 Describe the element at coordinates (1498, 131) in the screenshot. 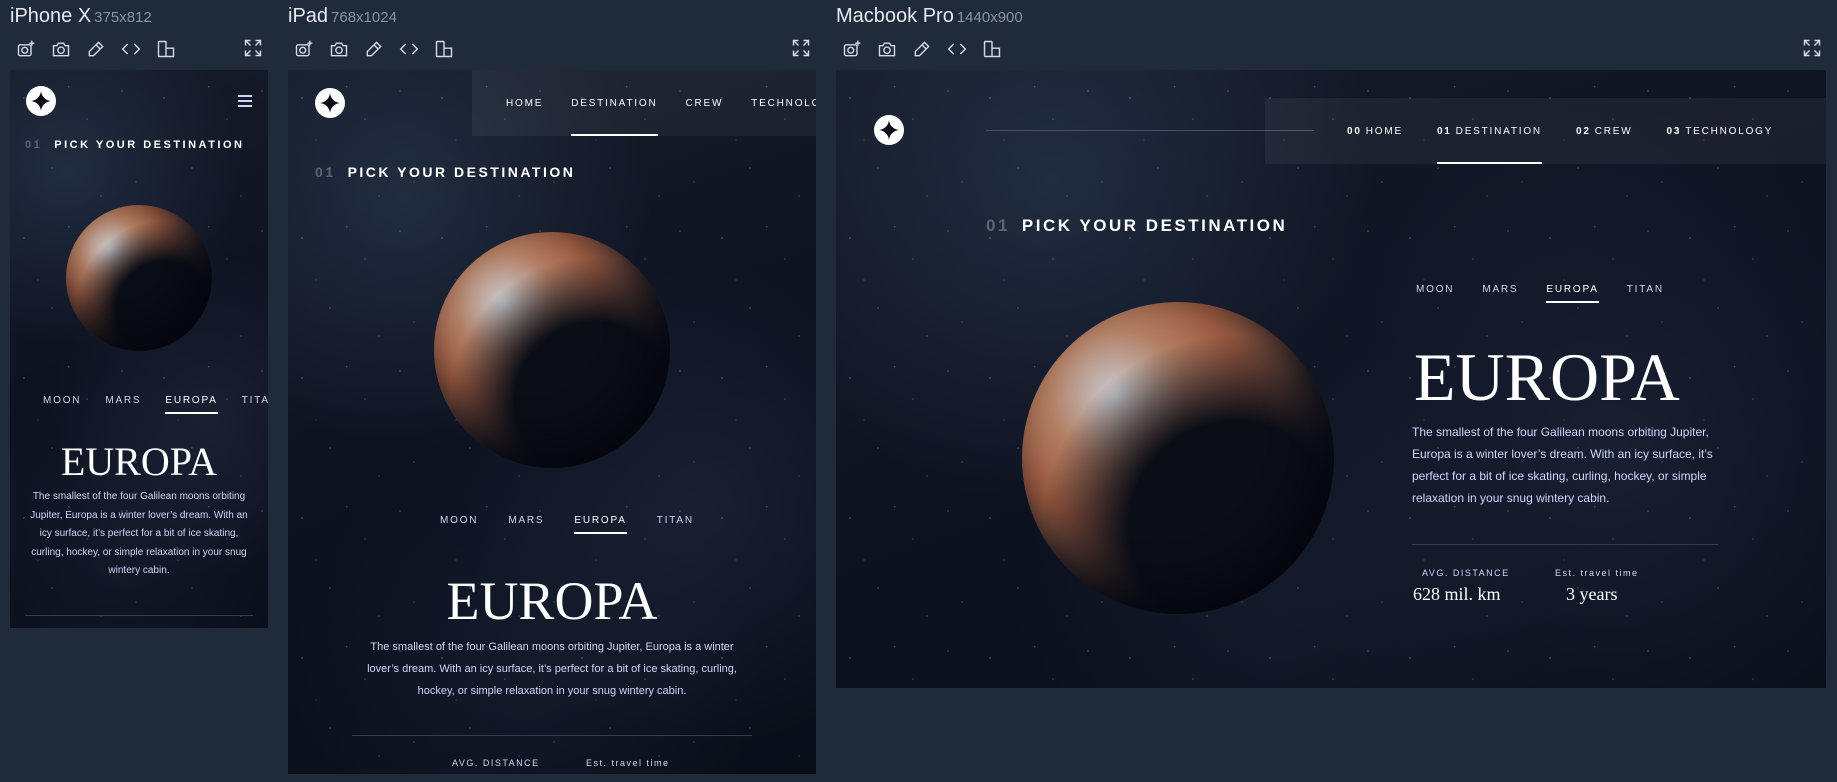

I see `nav-destination-label: DESTINATION` at that location.